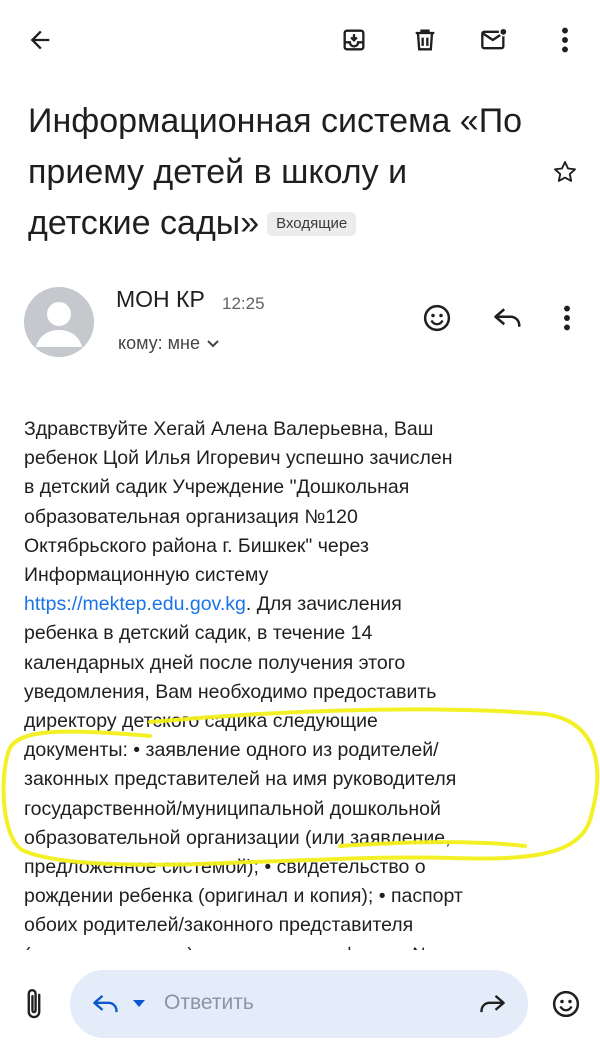  Describe the element at coordinates (232, 808) in the screenshot. I see `body-line: государственной/муниципальной дошкольной` at that location.